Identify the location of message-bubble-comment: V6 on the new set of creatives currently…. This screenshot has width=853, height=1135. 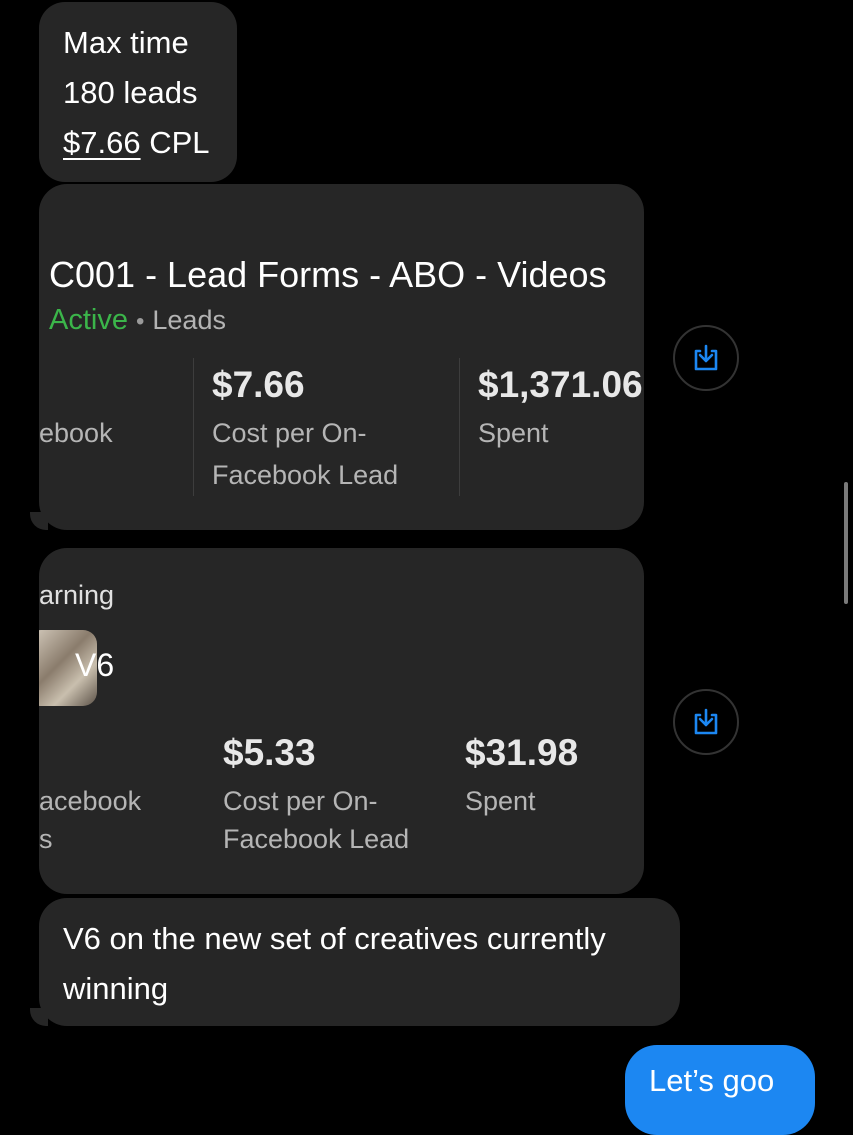
(359, 962).